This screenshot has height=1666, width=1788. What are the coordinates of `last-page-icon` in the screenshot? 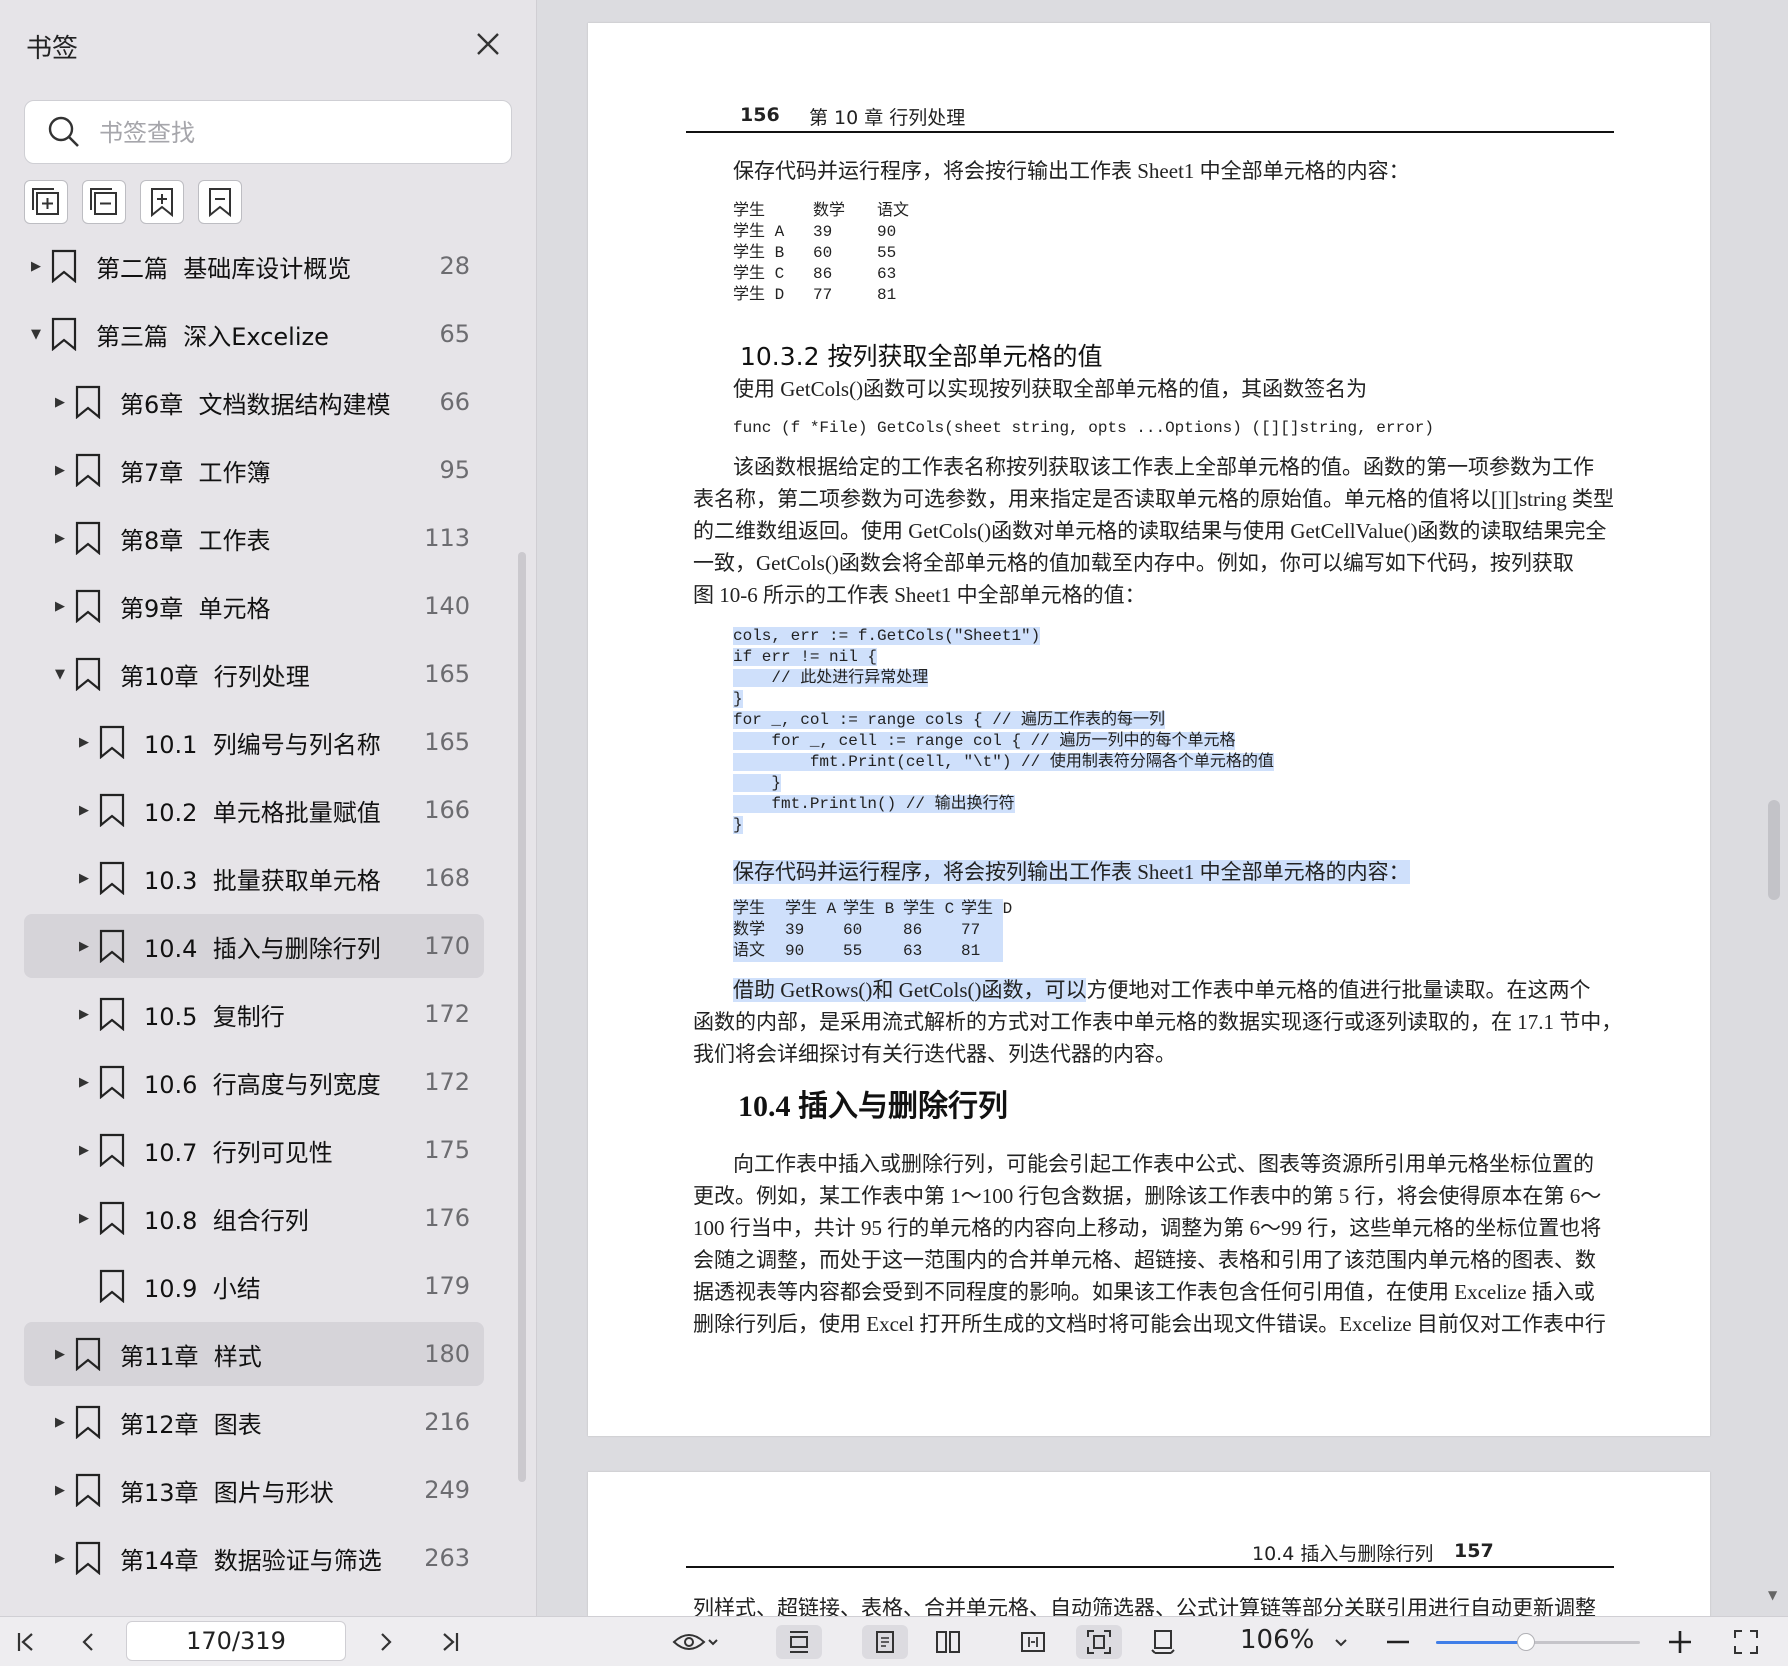 It's located at (451, 1642).